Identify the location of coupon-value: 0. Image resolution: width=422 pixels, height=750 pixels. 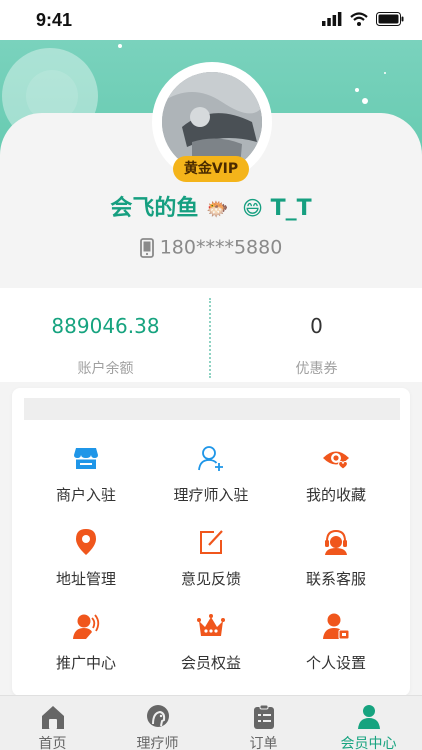
(316, 326).